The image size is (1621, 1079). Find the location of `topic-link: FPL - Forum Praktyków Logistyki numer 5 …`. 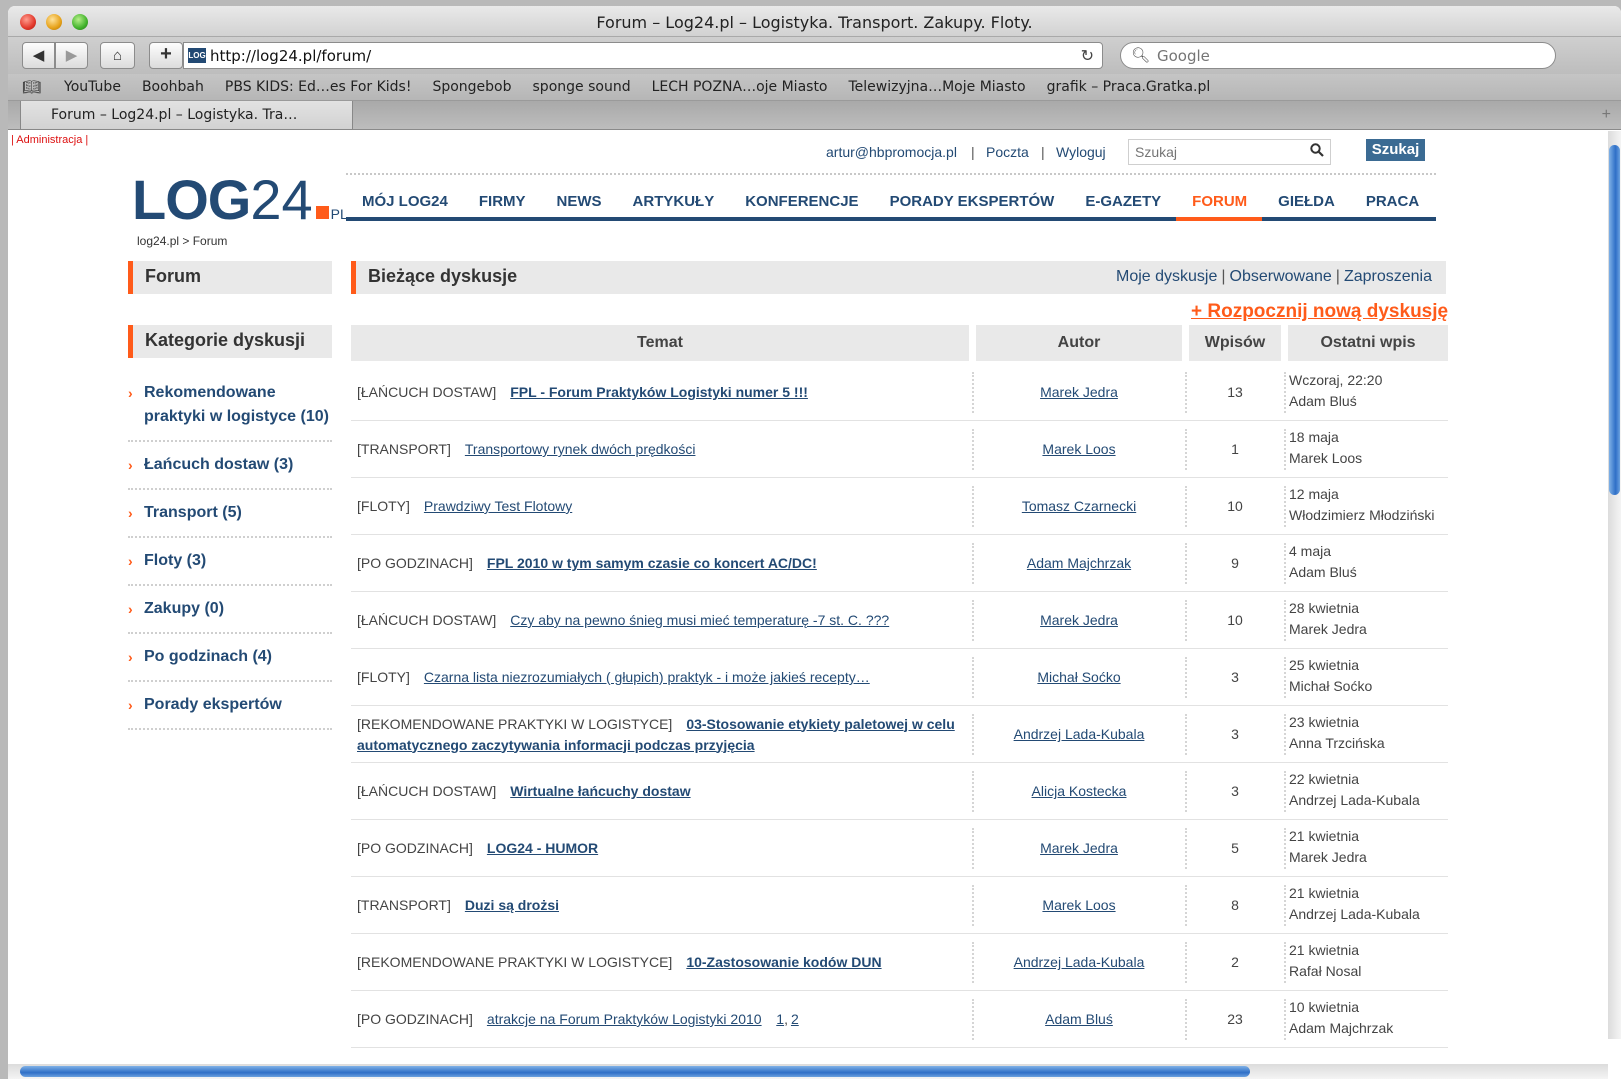

topic-link: FPL - Forum Praktyków Logistyki numer 5 … is located at coordinates (659, 392).